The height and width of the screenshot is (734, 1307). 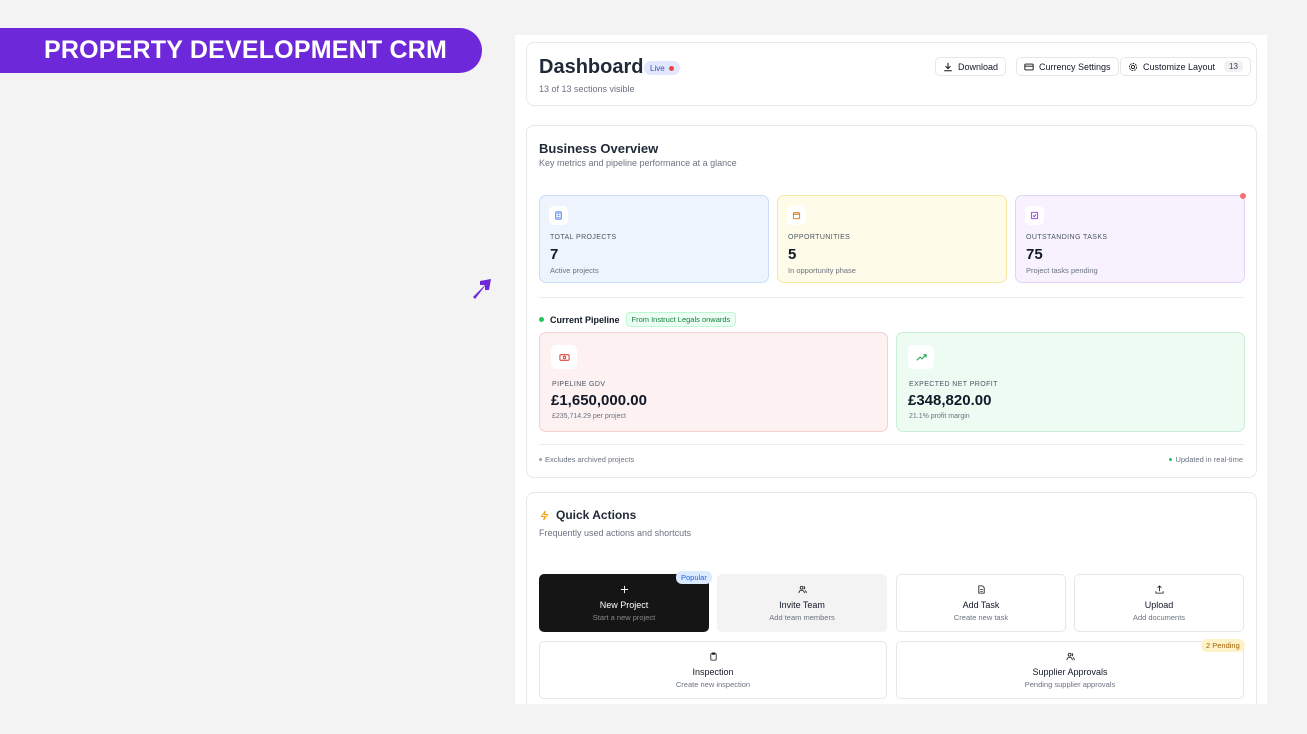 I want to click on quick-actions-heading: Quick Actions, so click(x=587, y=515).